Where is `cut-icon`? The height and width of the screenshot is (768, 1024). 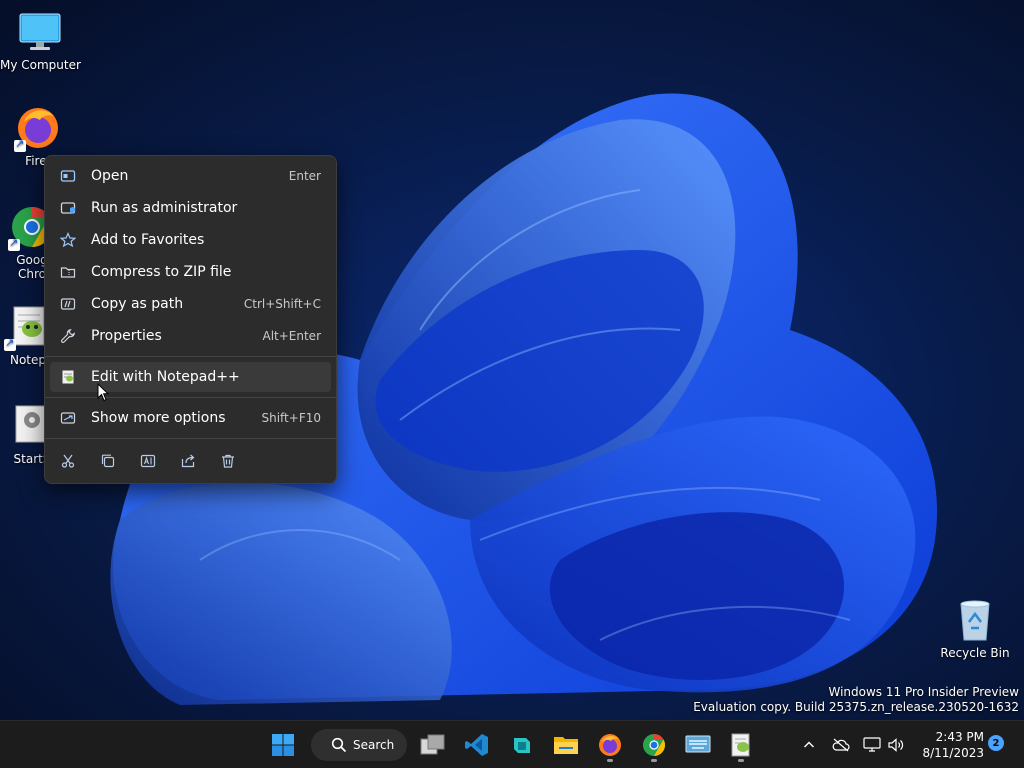 cut-icon is located at coordinates (68, 461).